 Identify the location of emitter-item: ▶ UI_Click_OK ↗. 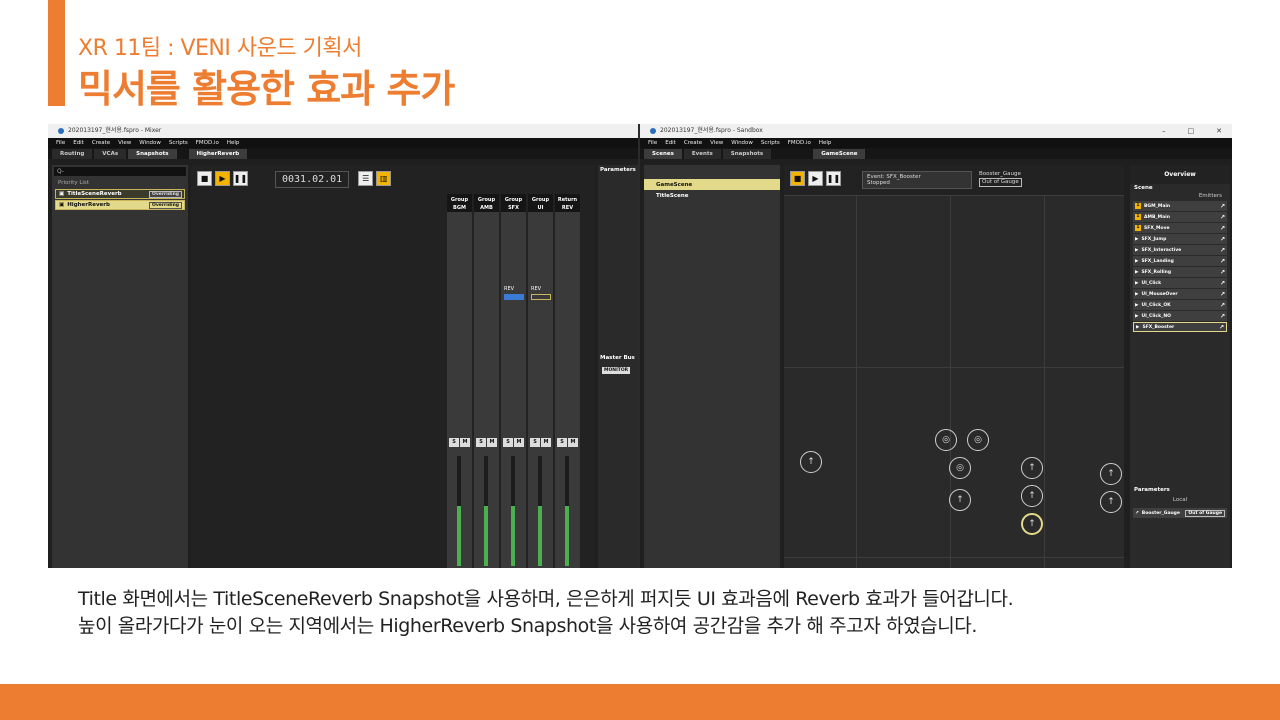
(1180, 305).